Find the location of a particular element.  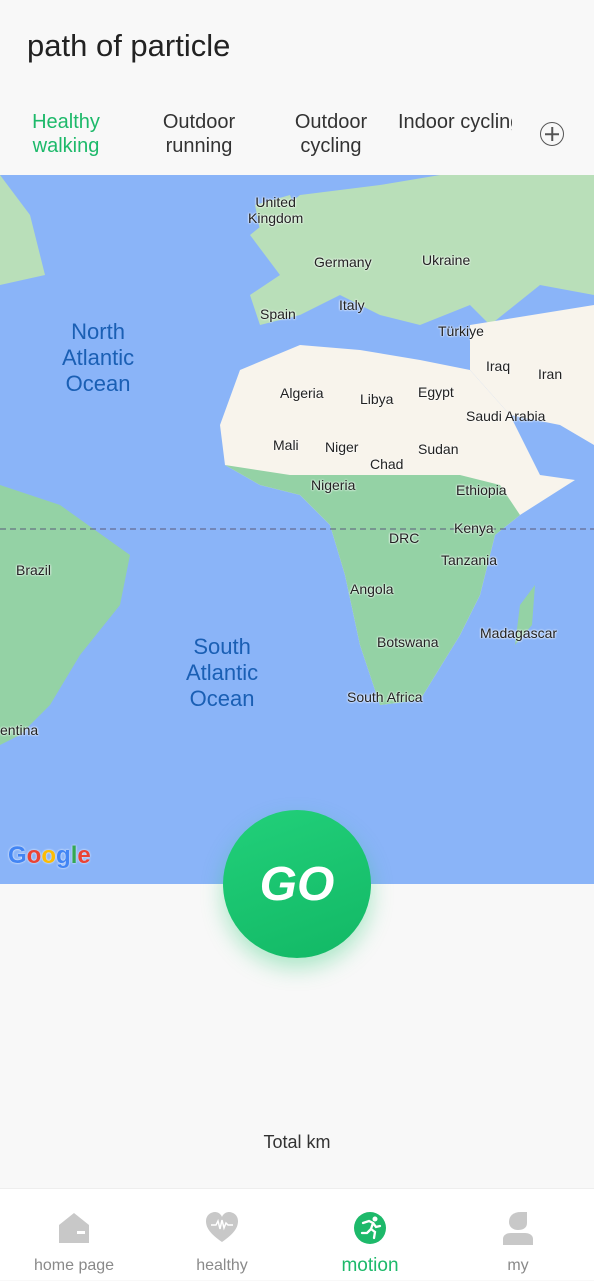

bottom-nav: home page healthy motion my is located at coordinates (297, 1234).